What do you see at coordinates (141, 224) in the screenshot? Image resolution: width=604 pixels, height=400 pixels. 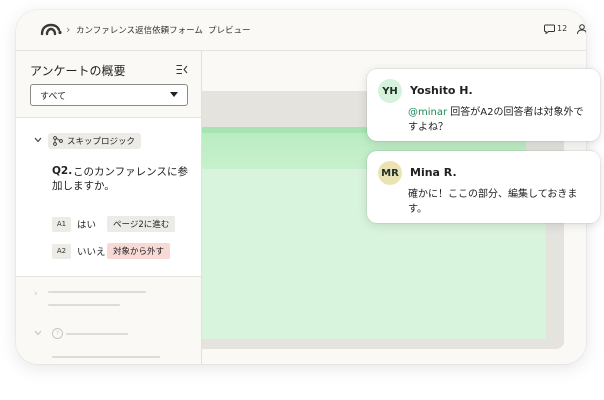 I see `answer-action-badge: ページ2に進む` at bounding box center [141, 224].